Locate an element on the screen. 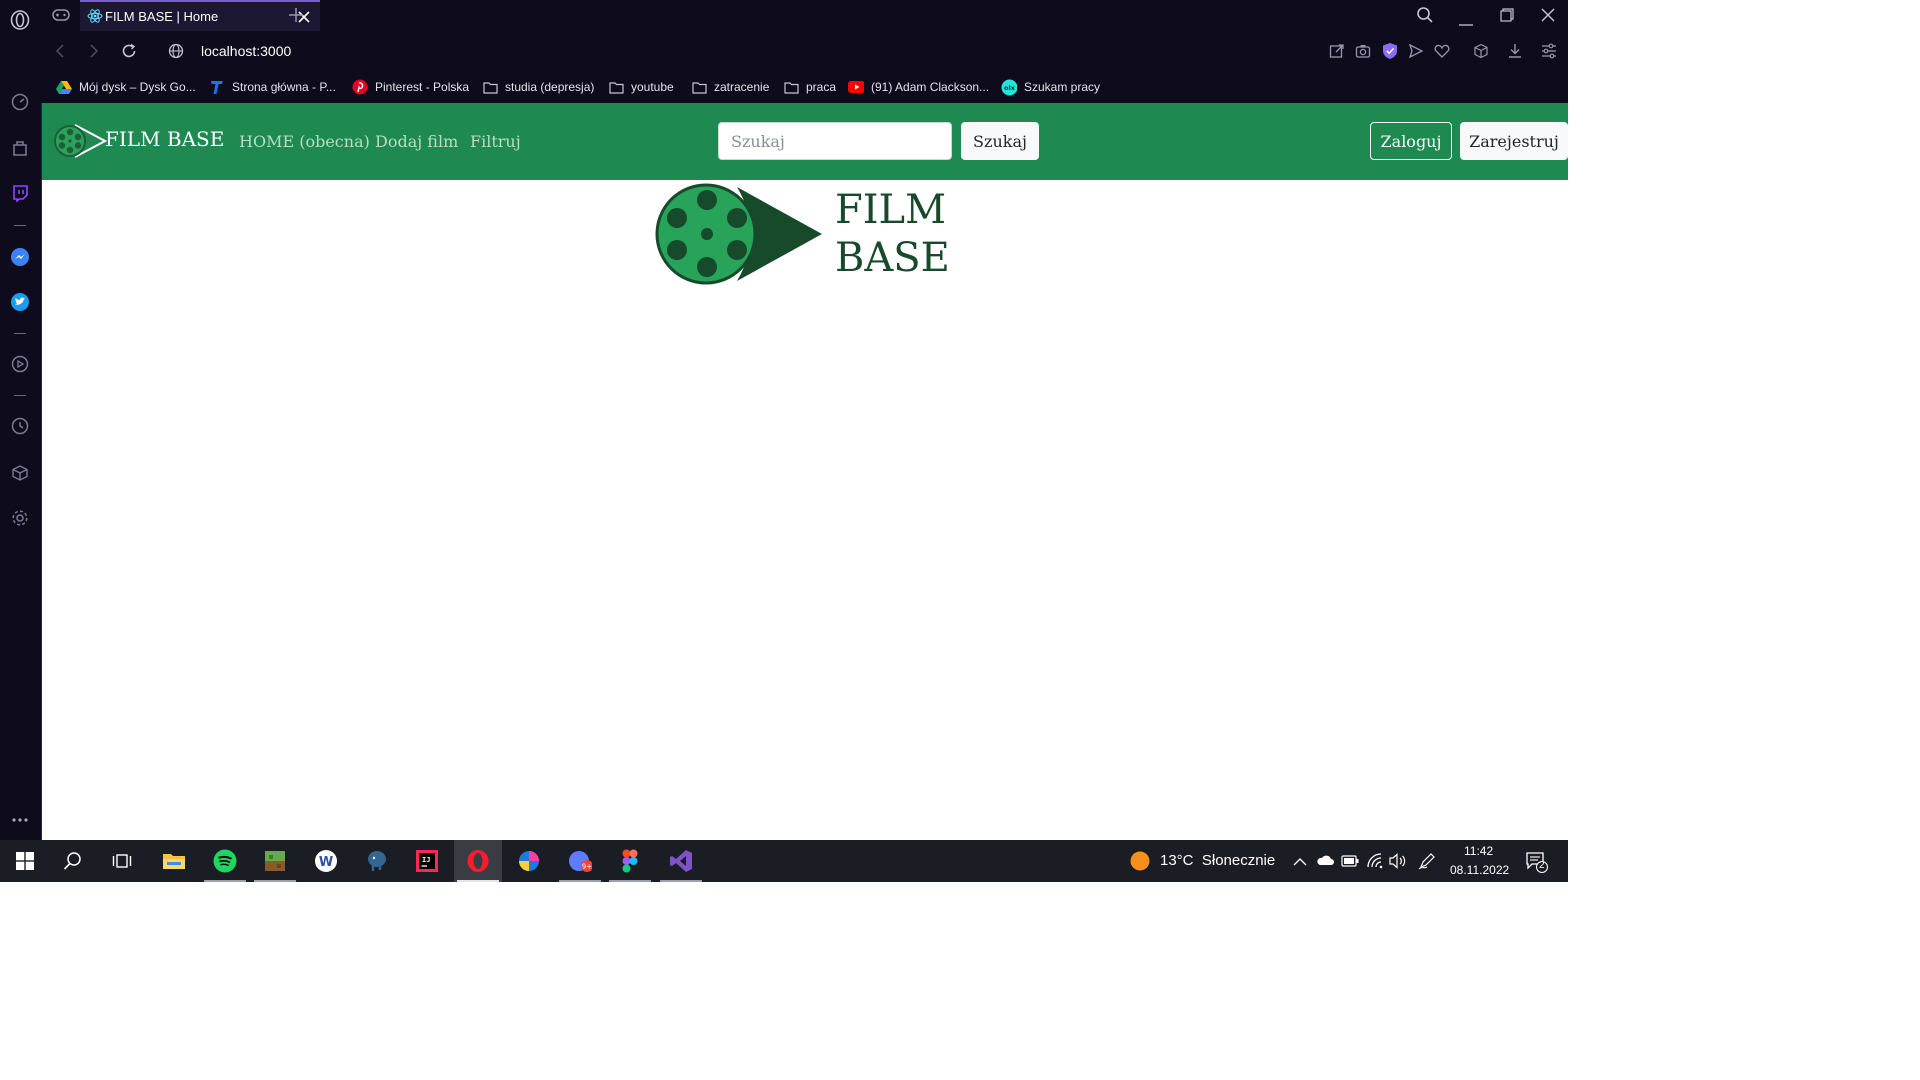 The width and height of the screenshot is (1920, 1080). onedrive-cloud-icon is located at coordinates (1325, 862).